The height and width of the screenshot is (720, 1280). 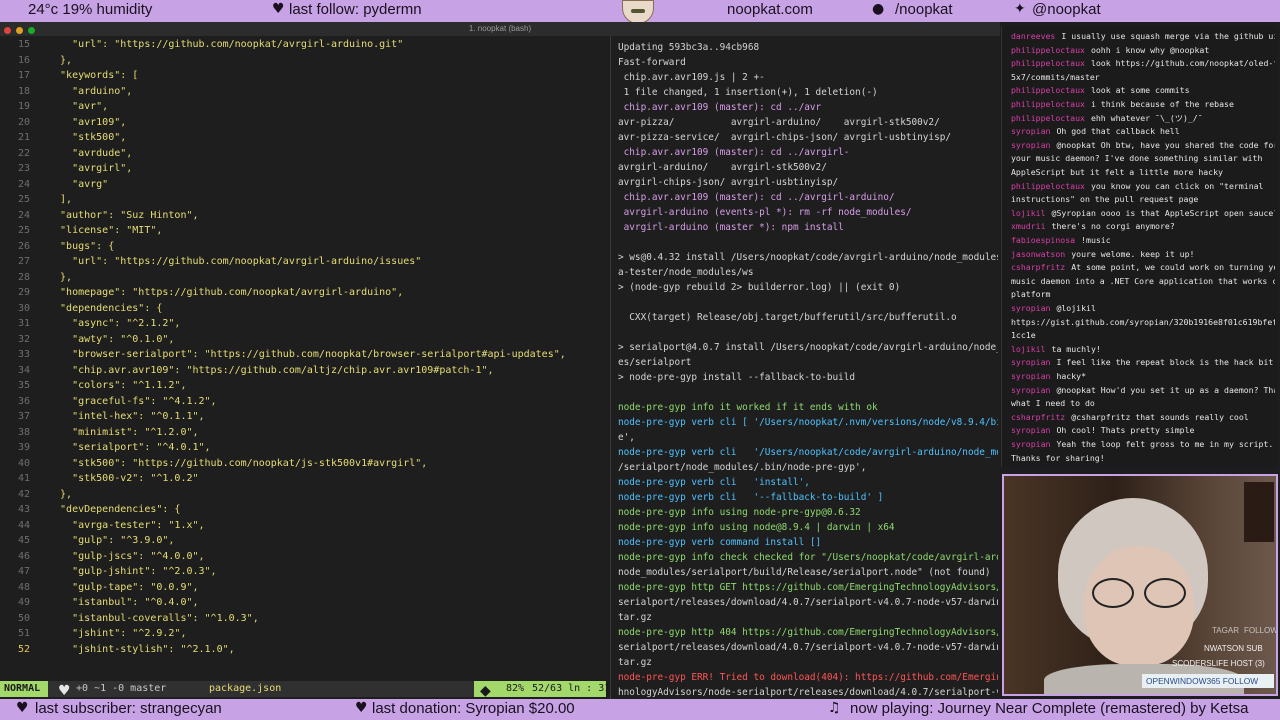 I want to click on shell-output-line: a-tester/node_modules/ws, so click(x=686, y=272).